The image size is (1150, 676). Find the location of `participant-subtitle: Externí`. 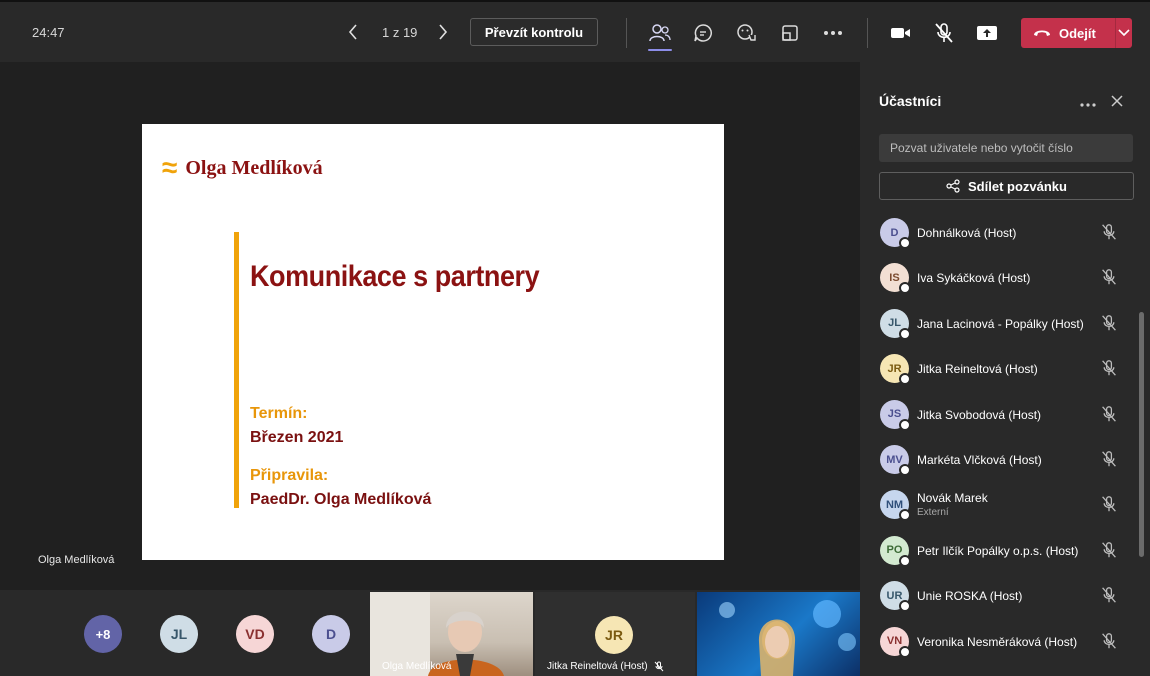

participant-subtitle: Externí is located at coordinates (933, 513).